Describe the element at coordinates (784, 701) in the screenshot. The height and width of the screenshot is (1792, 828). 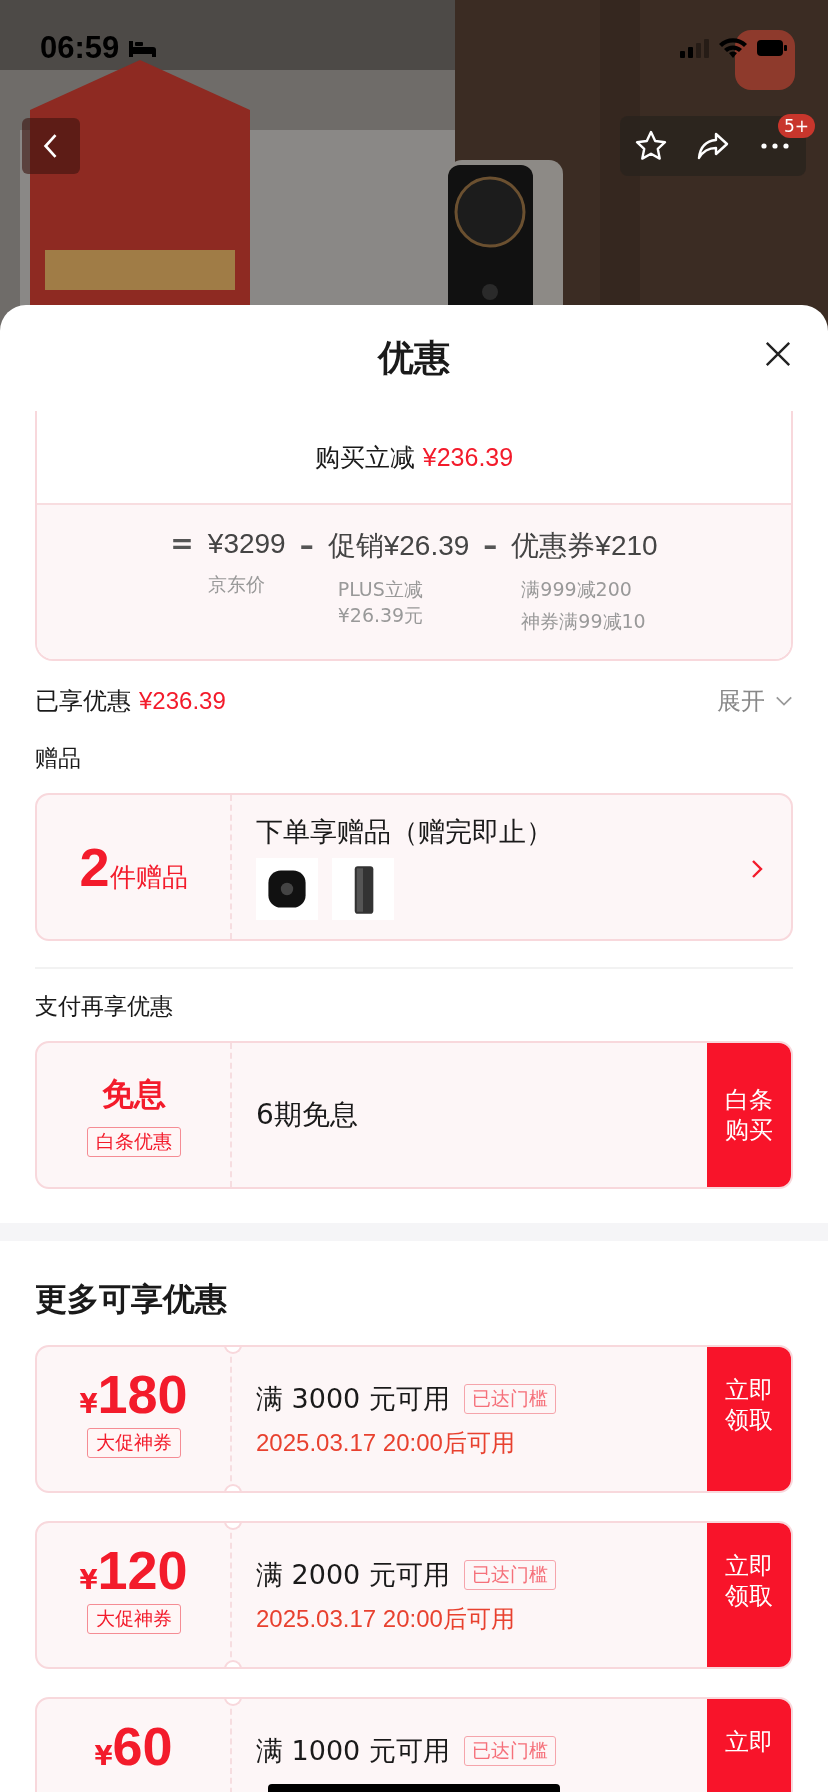
I see `chevron-icon` at that location.